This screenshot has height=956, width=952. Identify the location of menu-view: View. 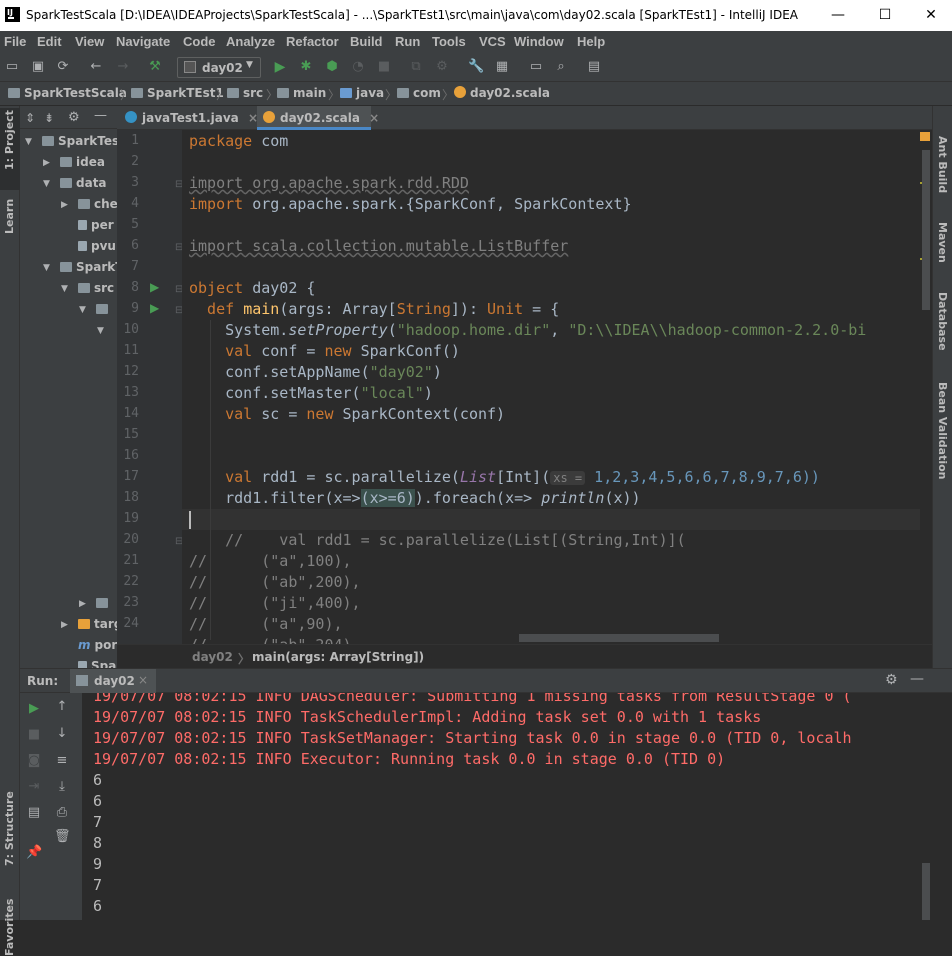
(89, 41).